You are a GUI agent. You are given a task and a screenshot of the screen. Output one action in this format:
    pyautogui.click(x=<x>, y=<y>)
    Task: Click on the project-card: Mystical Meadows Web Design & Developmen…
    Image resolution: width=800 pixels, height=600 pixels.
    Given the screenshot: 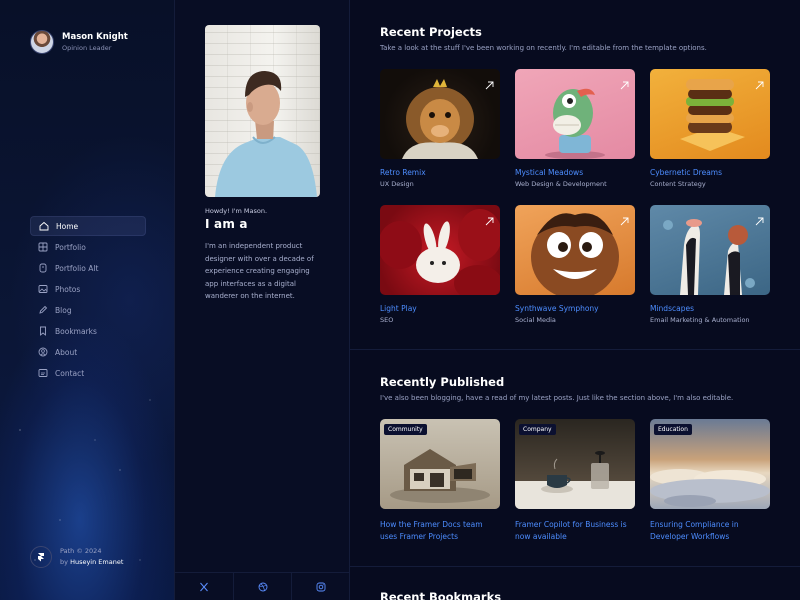 What is the action you would take?
    pyautogui.click(x=575, y=129)
    